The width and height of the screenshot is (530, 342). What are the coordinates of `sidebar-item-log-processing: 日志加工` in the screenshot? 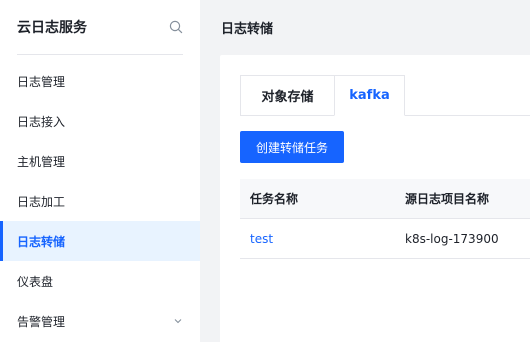 It's located at (100, 201).